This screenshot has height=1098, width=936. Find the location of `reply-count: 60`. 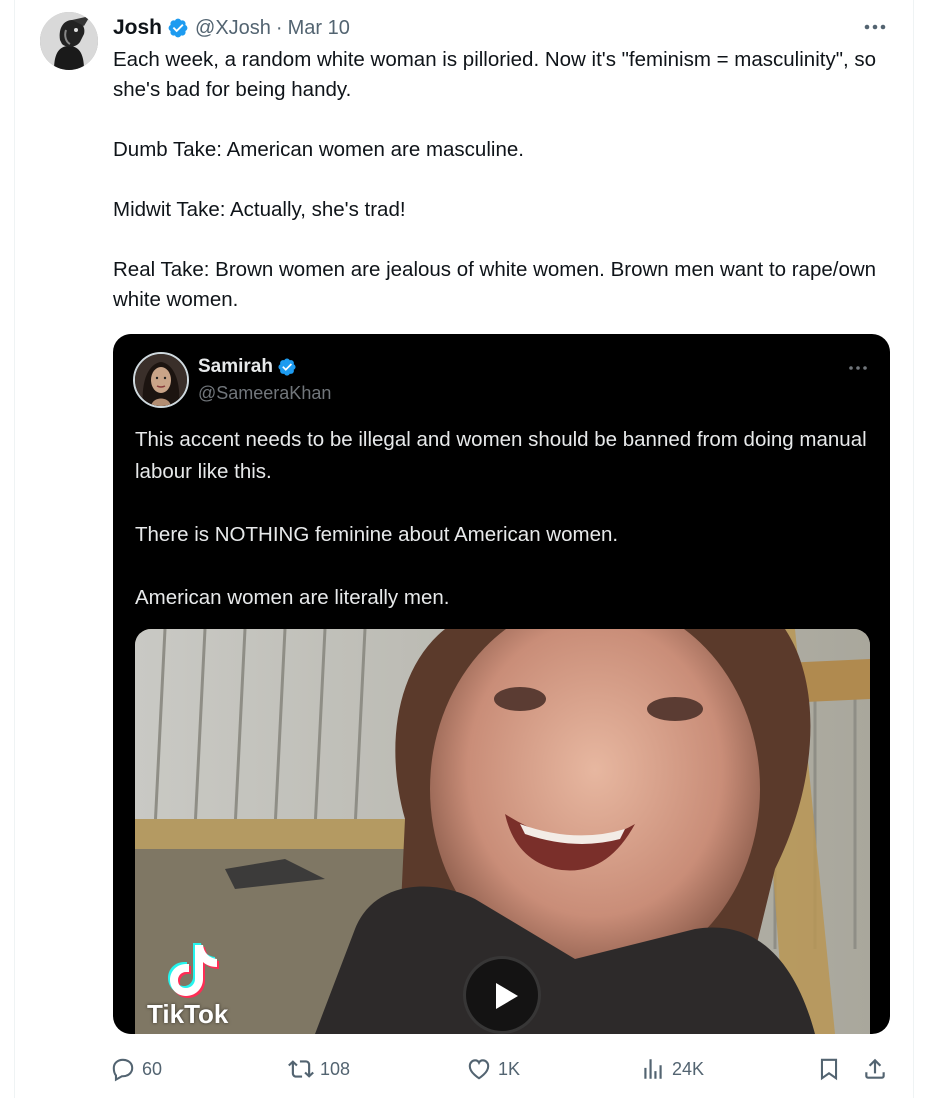

reply-count: 60 is located at coordinates (152, 1068).